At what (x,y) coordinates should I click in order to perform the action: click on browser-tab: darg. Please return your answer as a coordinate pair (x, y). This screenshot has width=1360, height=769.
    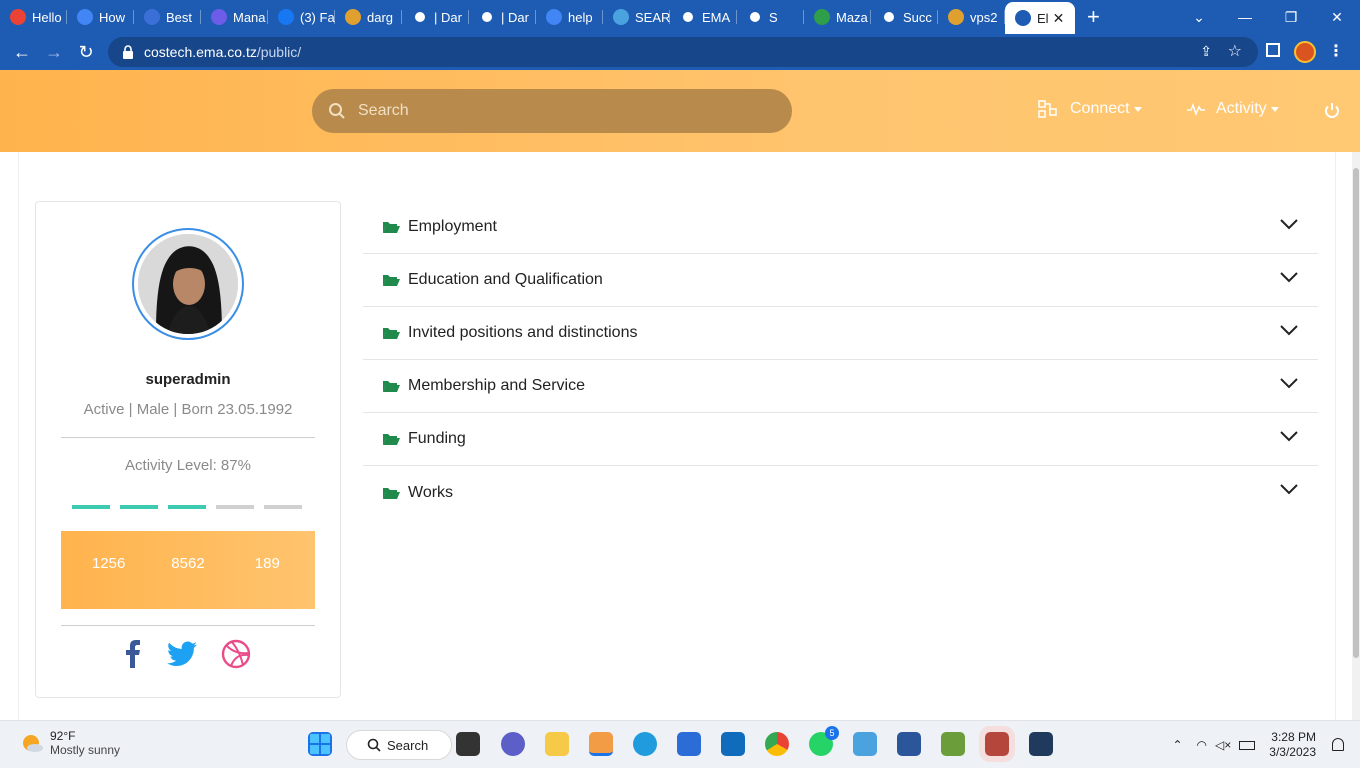
    Looking at the image, I should click on (368, 17).